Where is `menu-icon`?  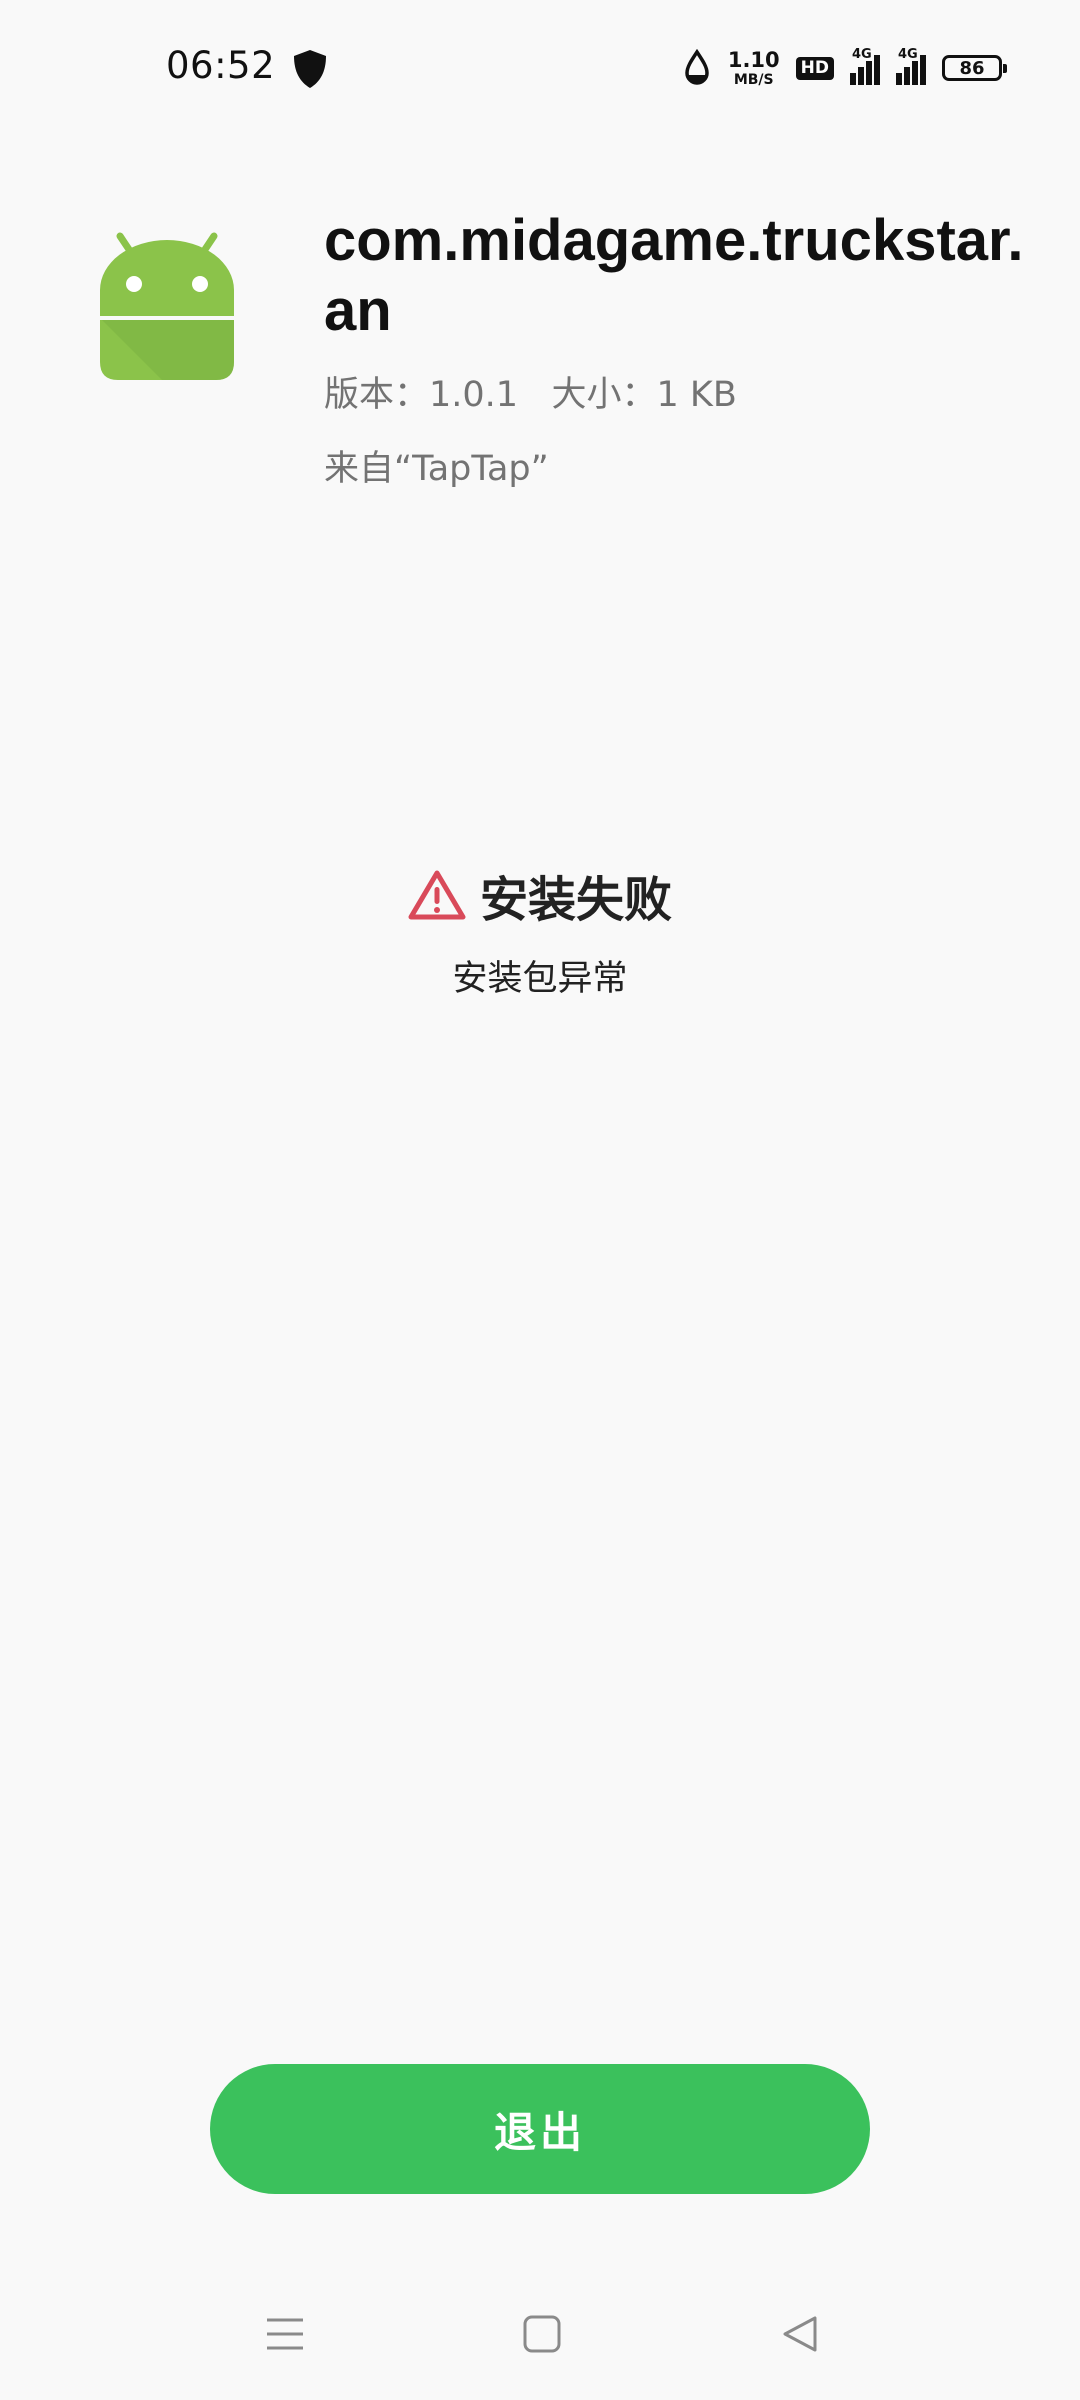 menu-icon is located at coordinates (285, 2334).